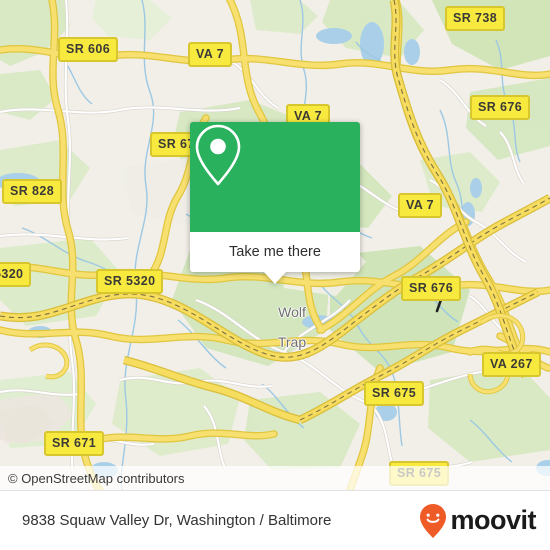  What do you see at coordinates (16, 274) in the screenshot?
I see `road-shield-5320-clipped: 5320` at bounding box center [16, 274].